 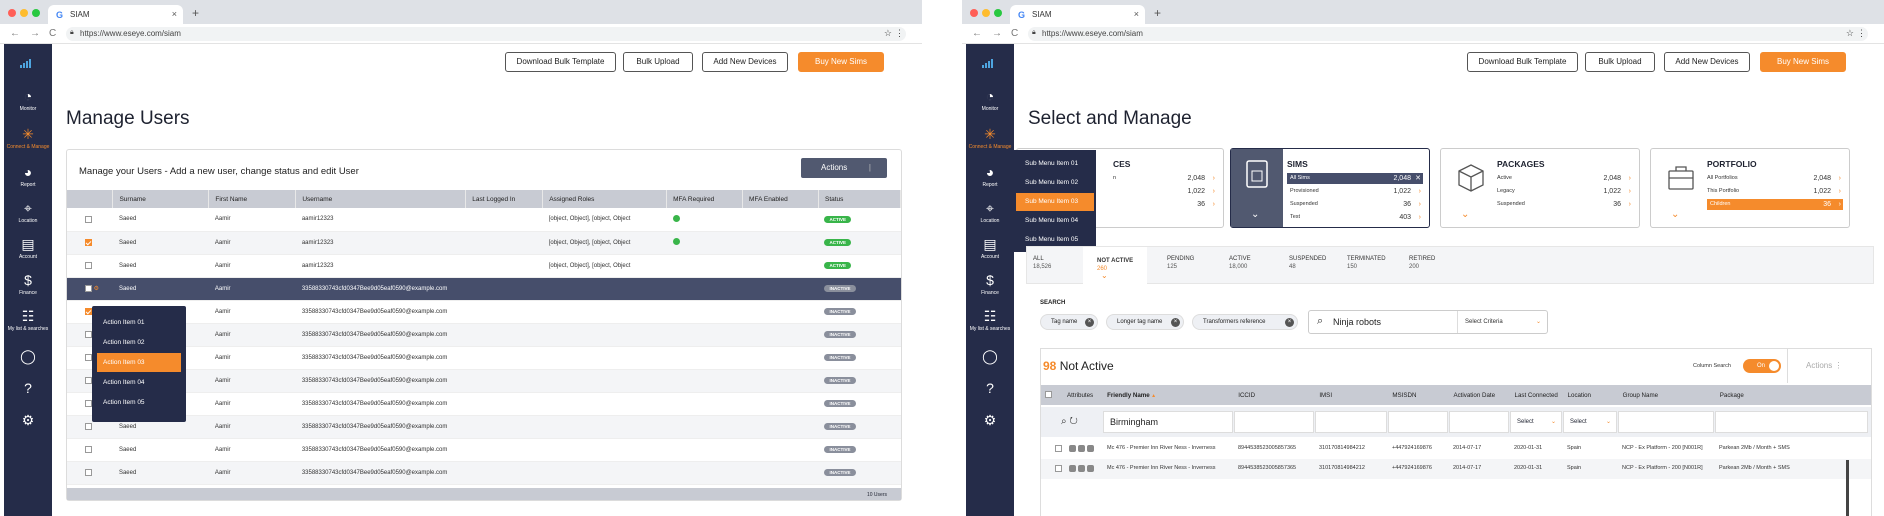 What do you see at coordinates (1240, 263) in the screenshot?
I see `tab-active: ACTIVE 18,000` at bounding box center [1240, 263].